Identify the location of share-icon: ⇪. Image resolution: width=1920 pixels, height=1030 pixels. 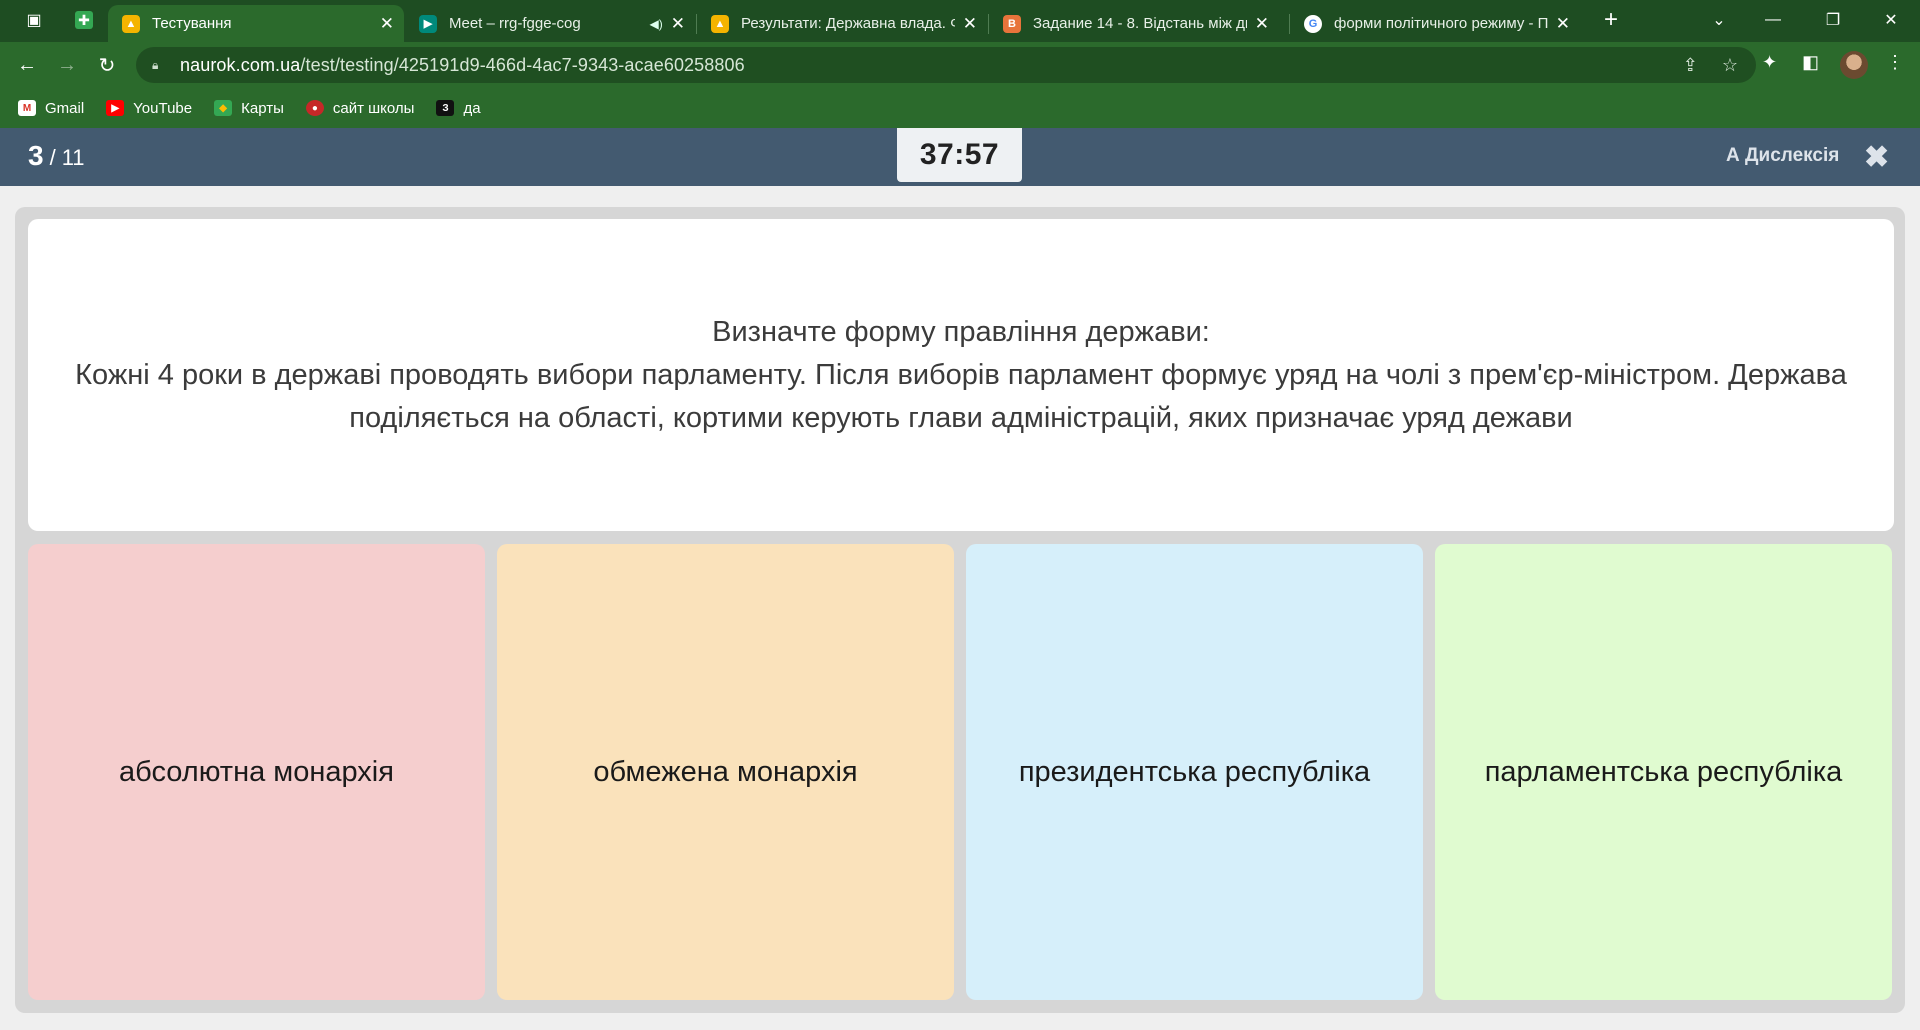
(1690, 65).